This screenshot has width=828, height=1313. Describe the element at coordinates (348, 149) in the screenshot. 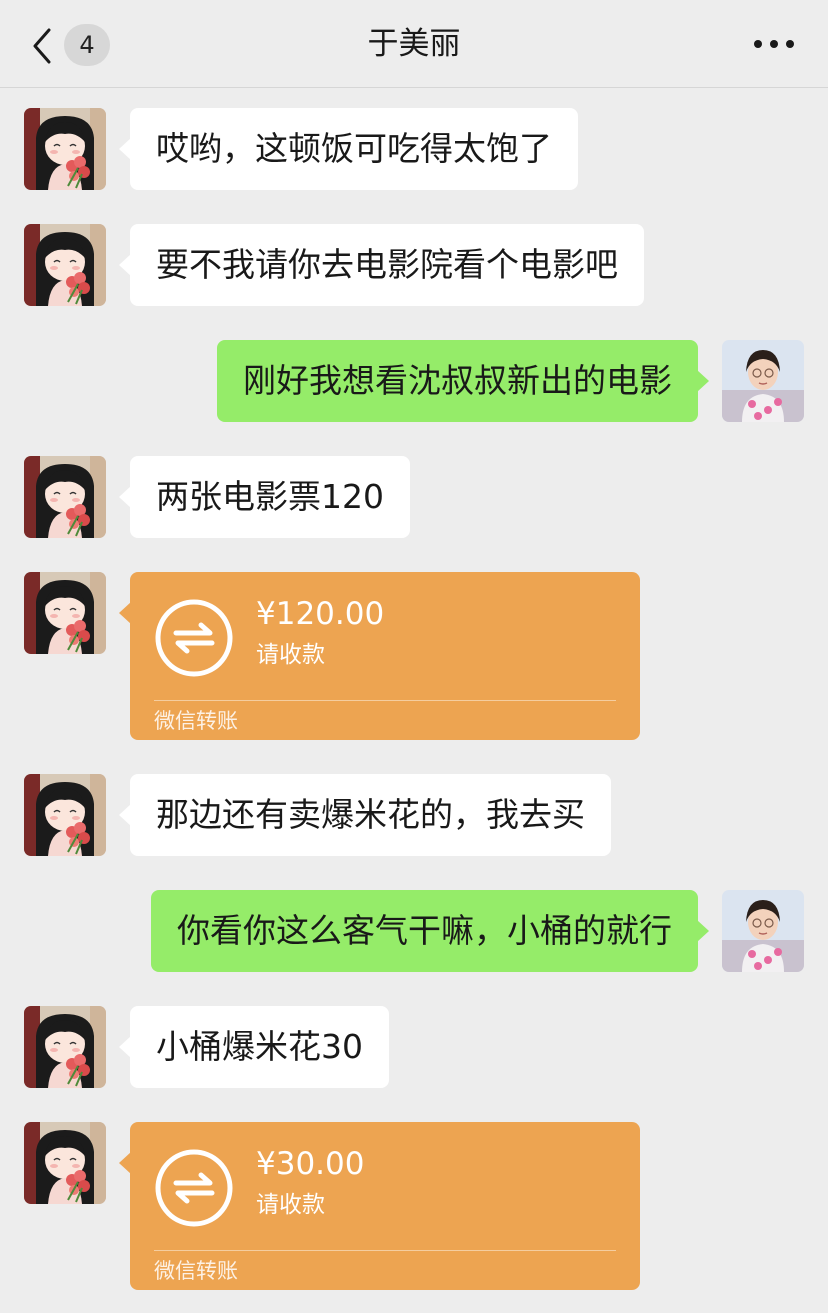

I see `incoming-text-bubble: 哎哟，这顿饭可吃得太饱了` at that location.